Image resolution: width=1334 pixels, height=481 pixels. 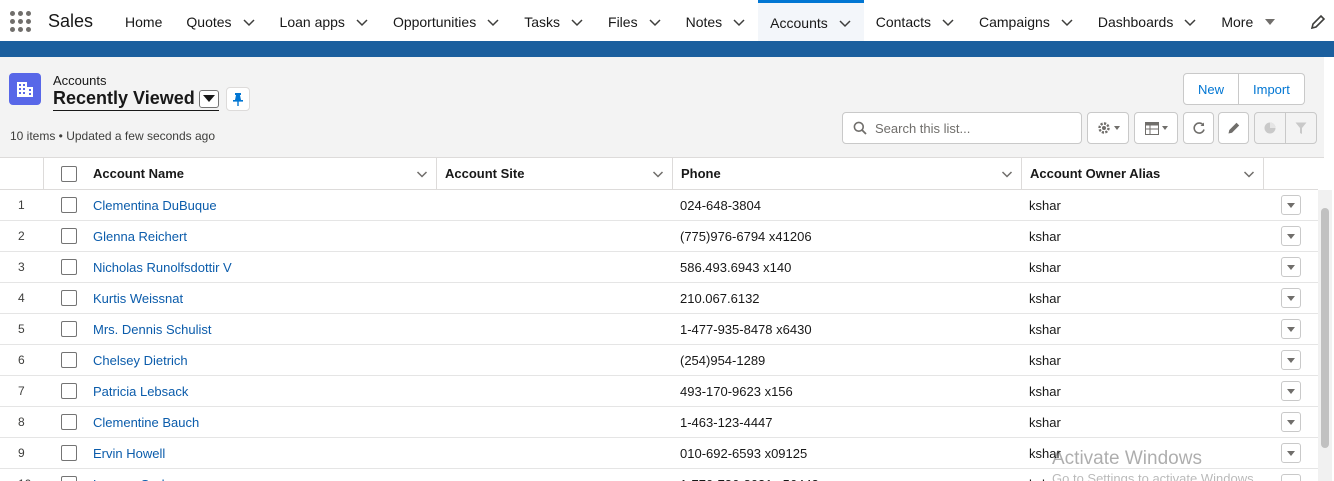 I want to click on nav-tab-opportunities: Opportunities, so click(x=446, y=21).